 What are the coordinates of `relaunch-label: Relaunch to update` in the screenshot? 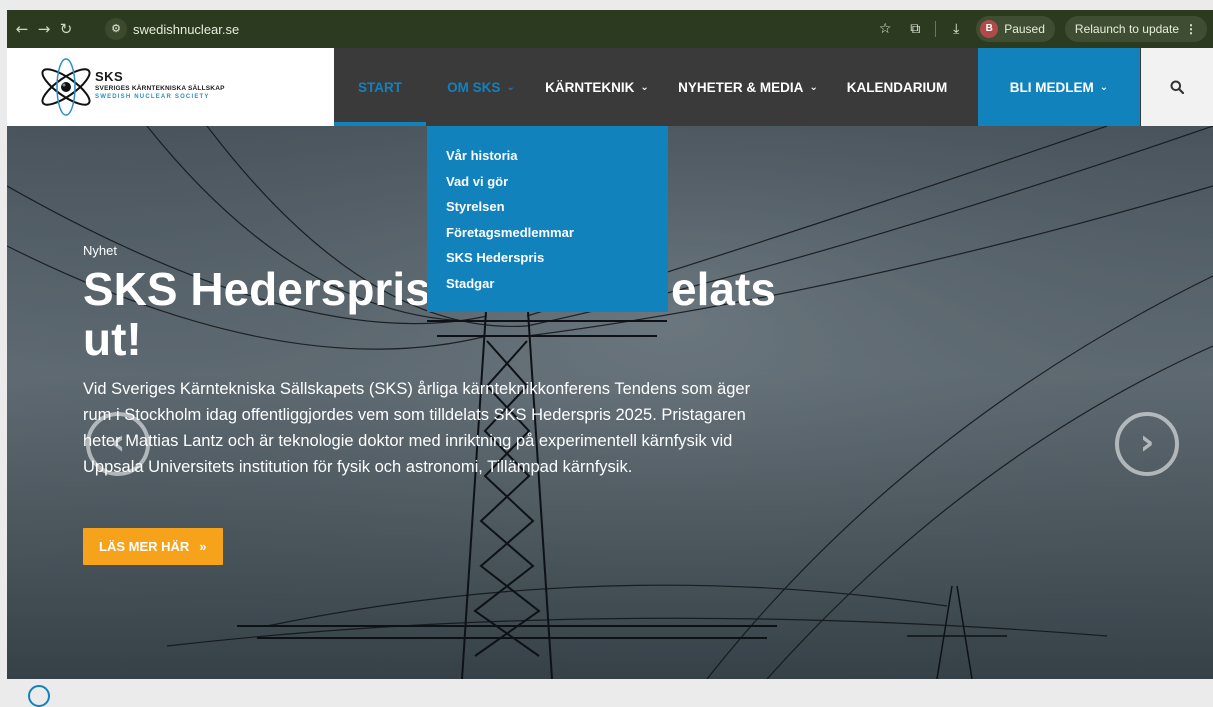 It's located at (1126, 29).